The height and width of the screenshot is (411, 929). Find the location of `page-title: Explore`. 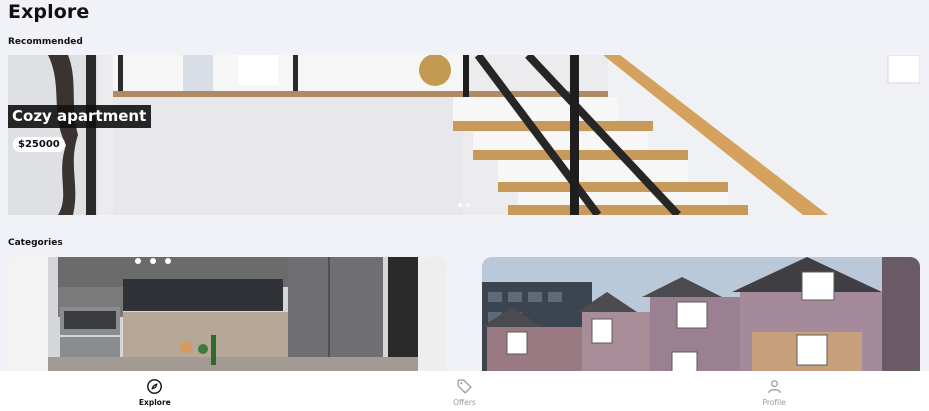

page-title: Explore is located at coordinates (49, 12).